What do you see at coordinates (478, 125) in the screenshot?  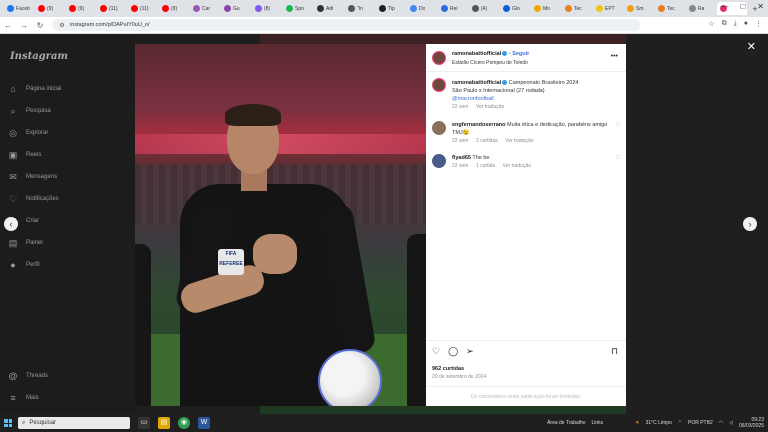 I see `comment-username: engfernandoserrano` at bounding box center [478, 125].